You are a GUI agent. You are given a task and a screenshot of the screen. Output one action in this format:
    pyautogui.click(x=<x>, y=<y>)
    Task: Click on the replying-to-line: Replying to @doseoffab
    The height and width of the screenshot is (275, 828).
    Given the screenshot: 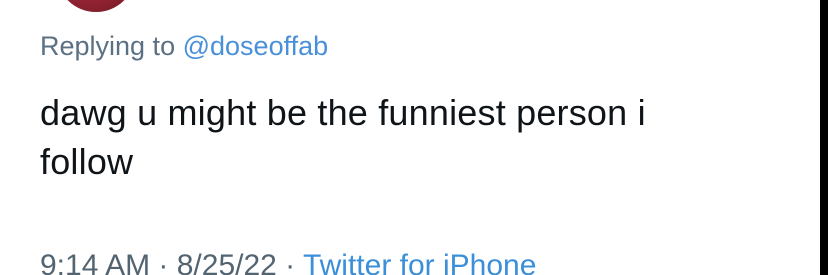 What is the action you would take?
    pyautogui.click(x=184, y=46)
    